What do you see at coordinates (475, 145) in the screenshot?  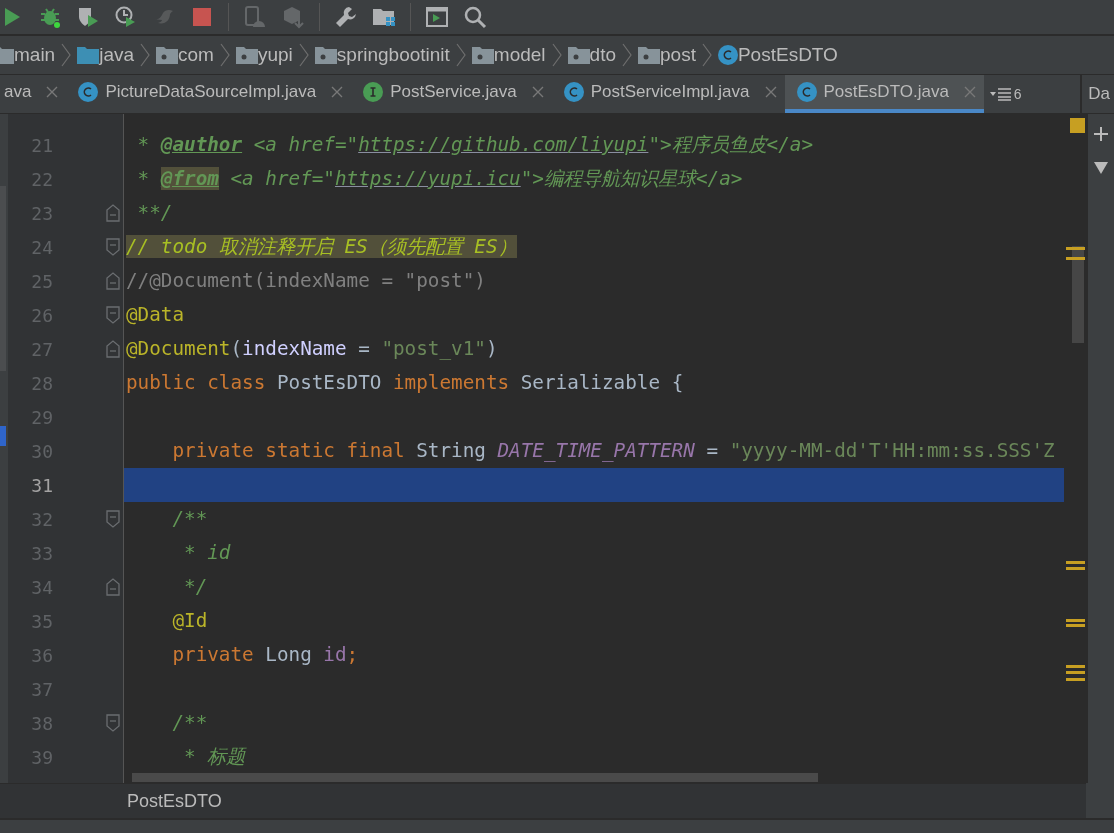 I see `code-line: * @author <a href="https://github.com/liyupi">程序员鱼皮</a>` at bounding box center [475, 145].